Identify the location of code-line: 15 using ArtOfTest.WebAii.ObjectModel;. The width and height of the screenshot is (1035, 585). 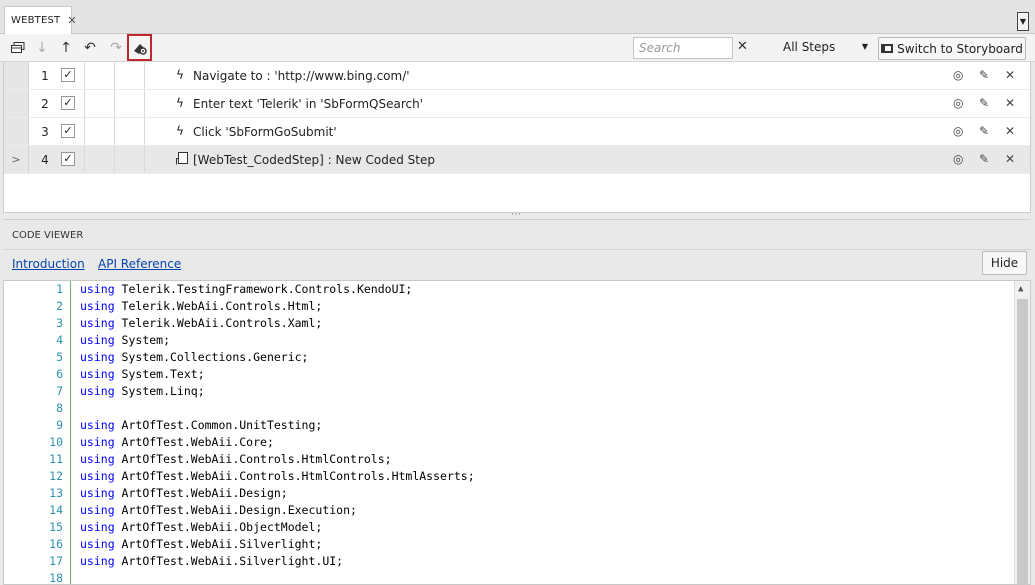
(504, 528).